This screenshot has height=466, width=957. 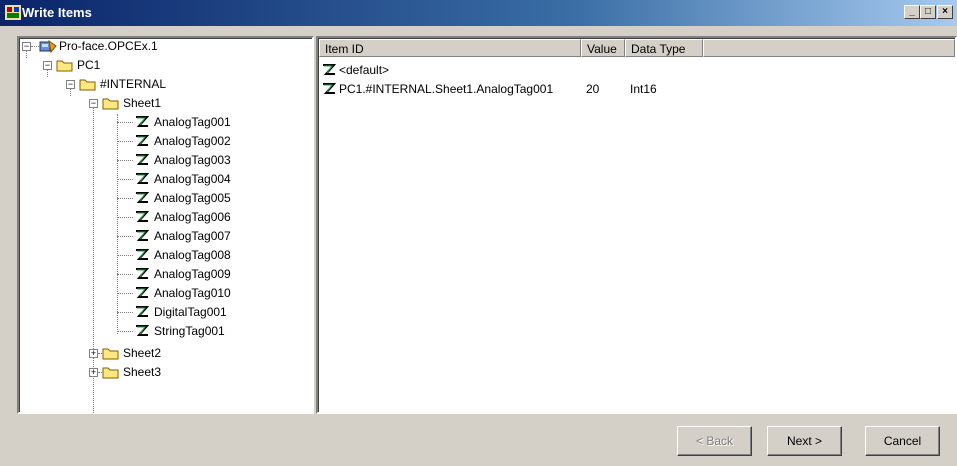 What do you see at coordinates (902, 441) in the screenshot?
I see `cancel-button: Cancel` at bounding box center [902, 441].